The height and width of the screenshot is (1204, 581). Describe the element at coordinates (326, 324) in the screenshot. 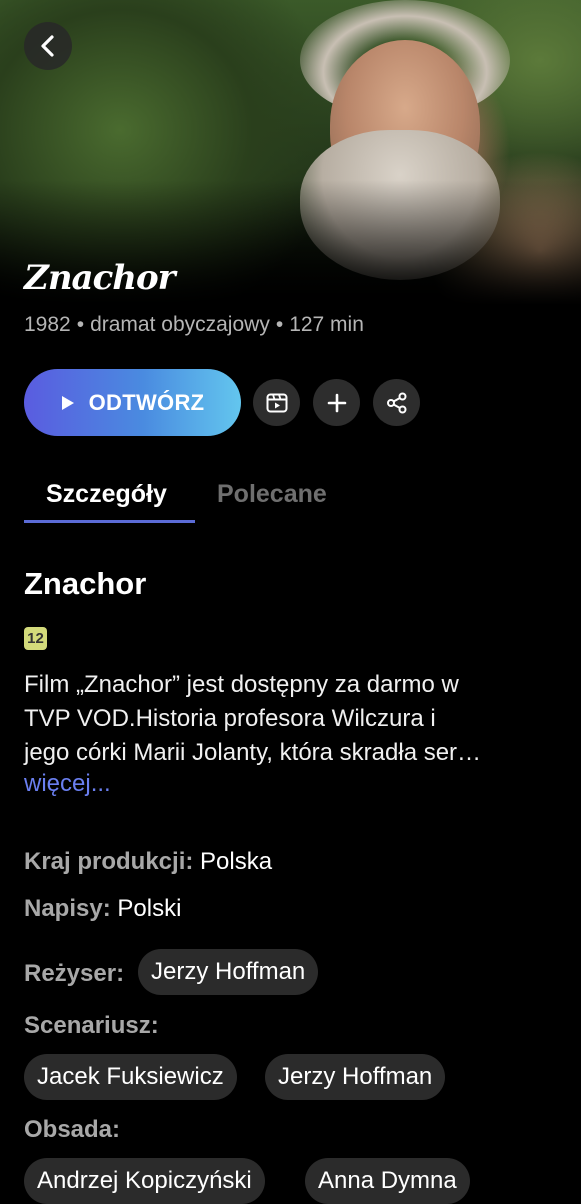

I see `meta-duration: 127 min` at that location.